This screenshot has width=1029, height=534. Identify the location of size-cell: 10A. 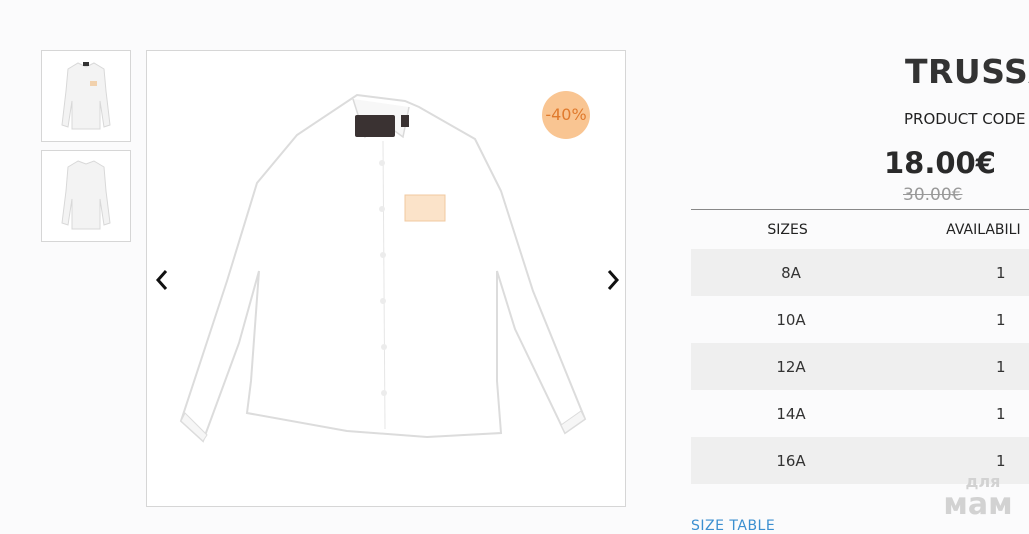
(791, 319).